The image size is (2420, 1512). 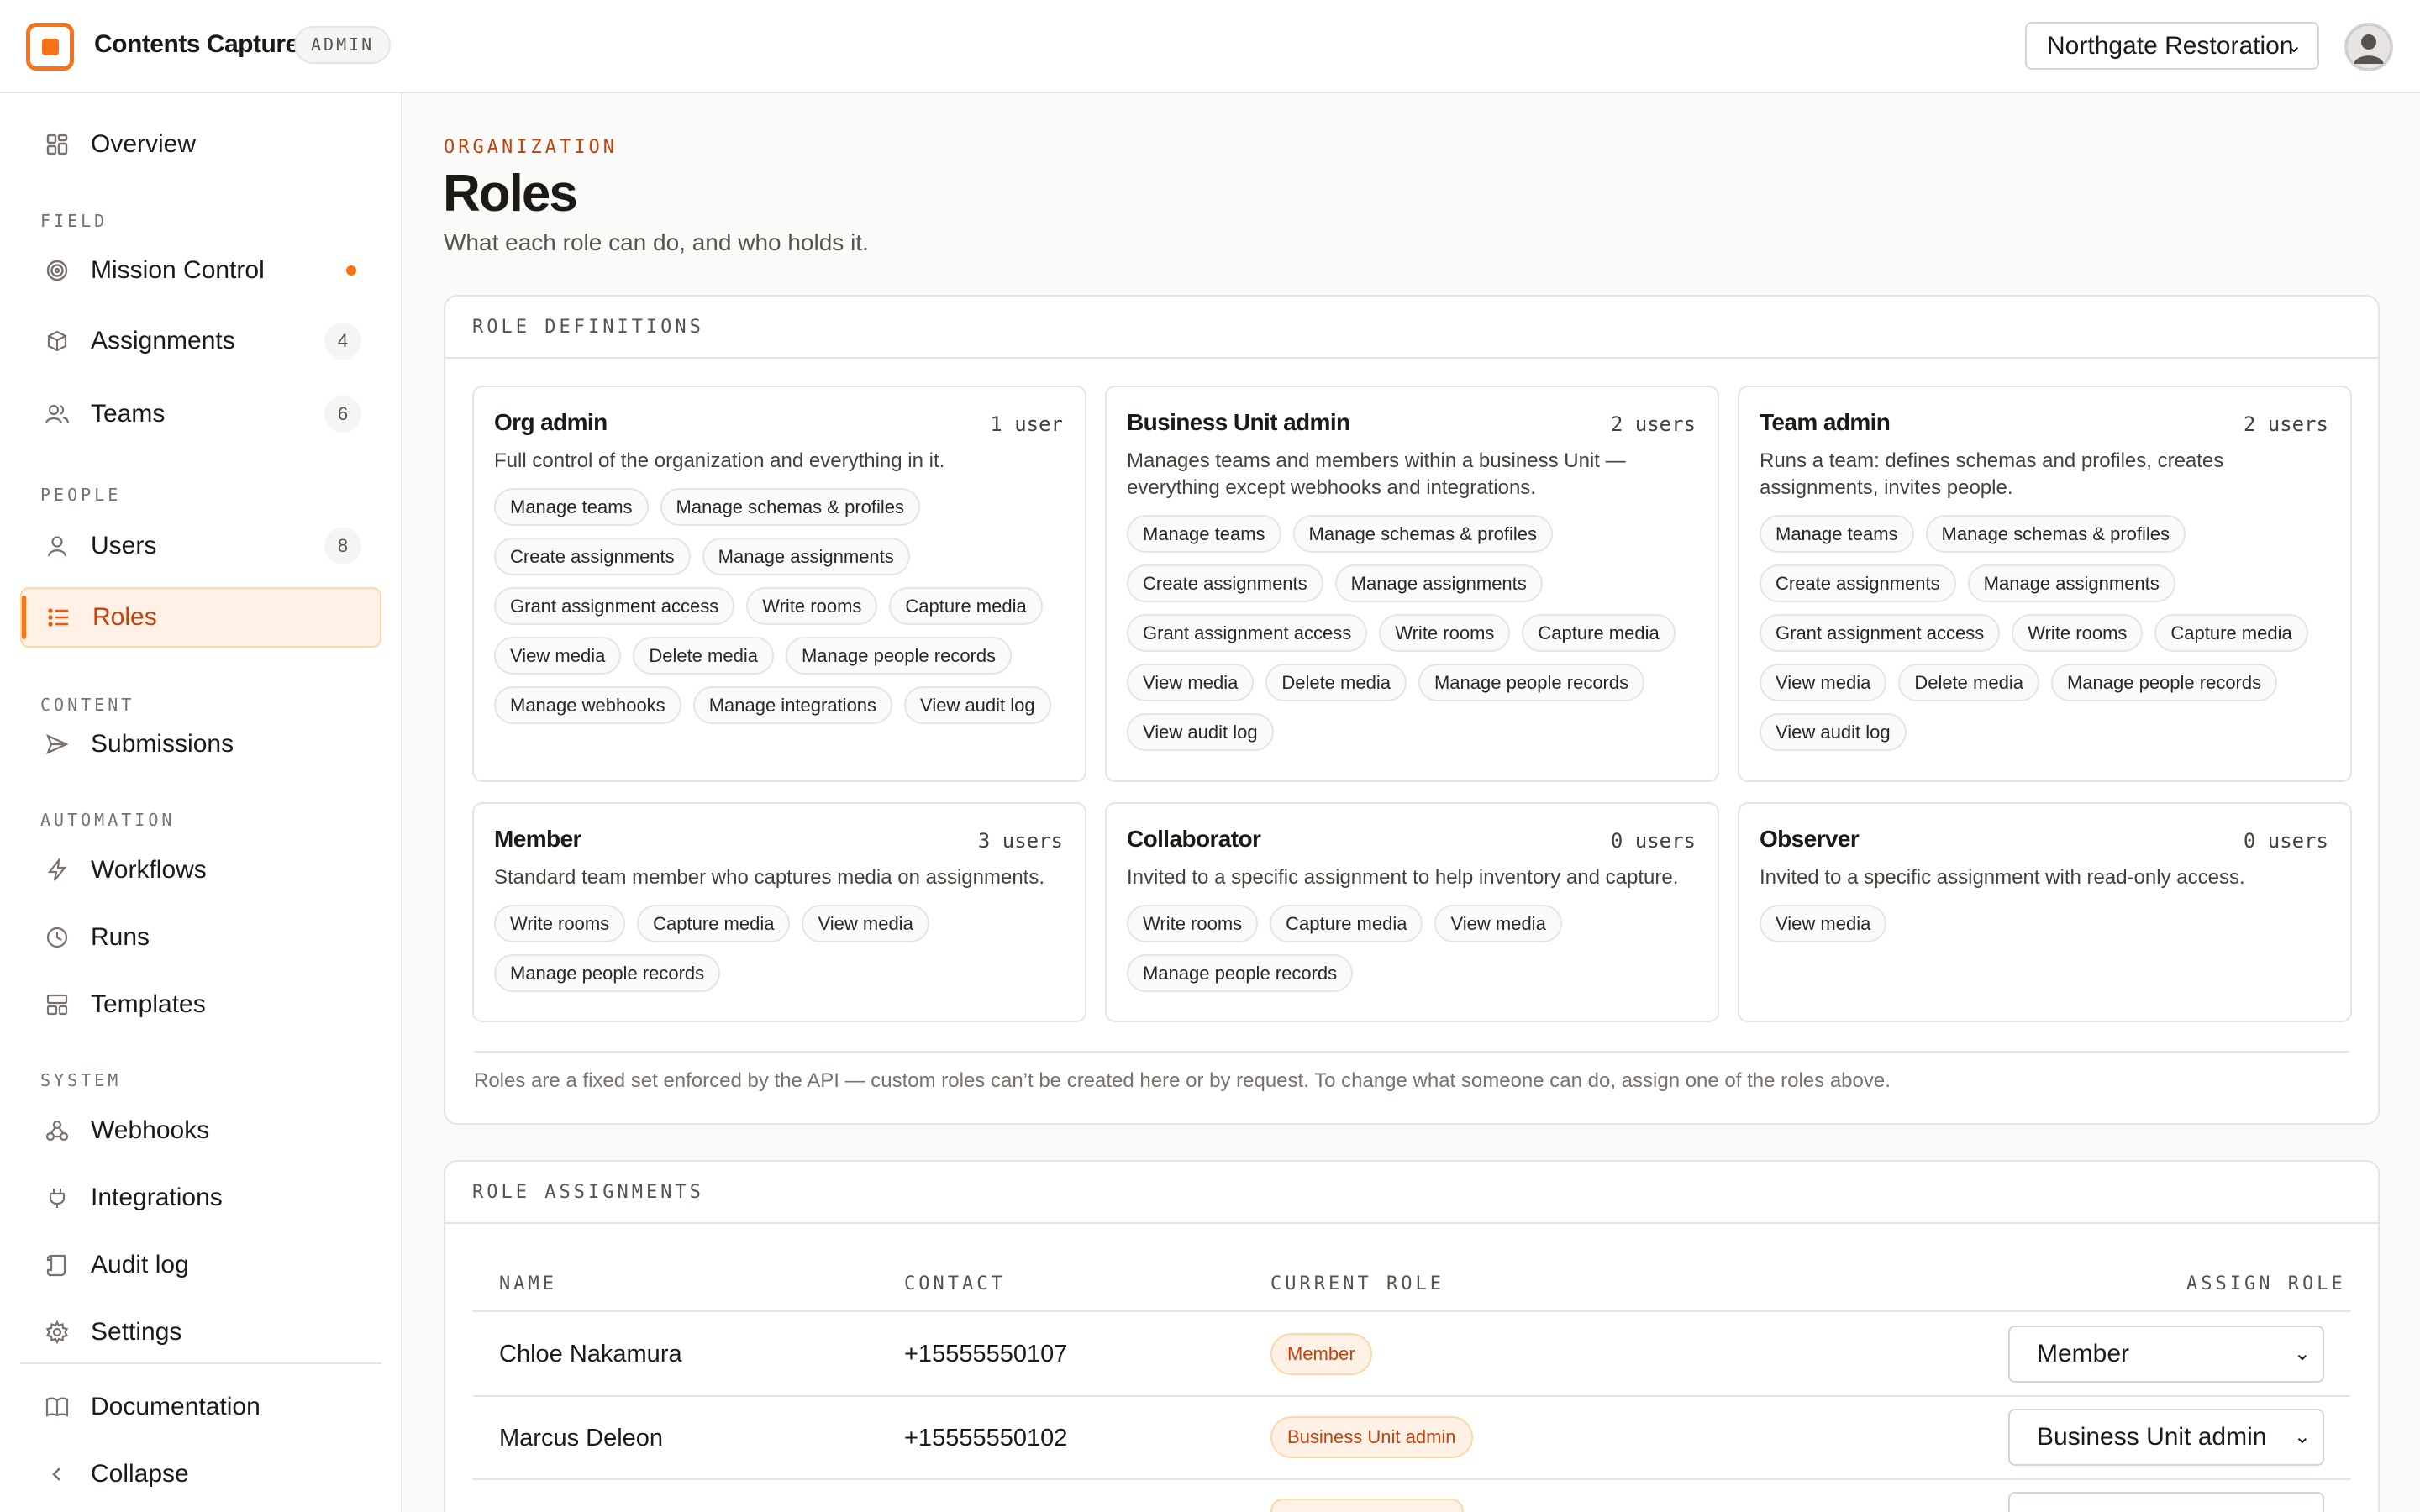 I want to click on permission-chip: Create assignments, so click(x=1225, y=583).